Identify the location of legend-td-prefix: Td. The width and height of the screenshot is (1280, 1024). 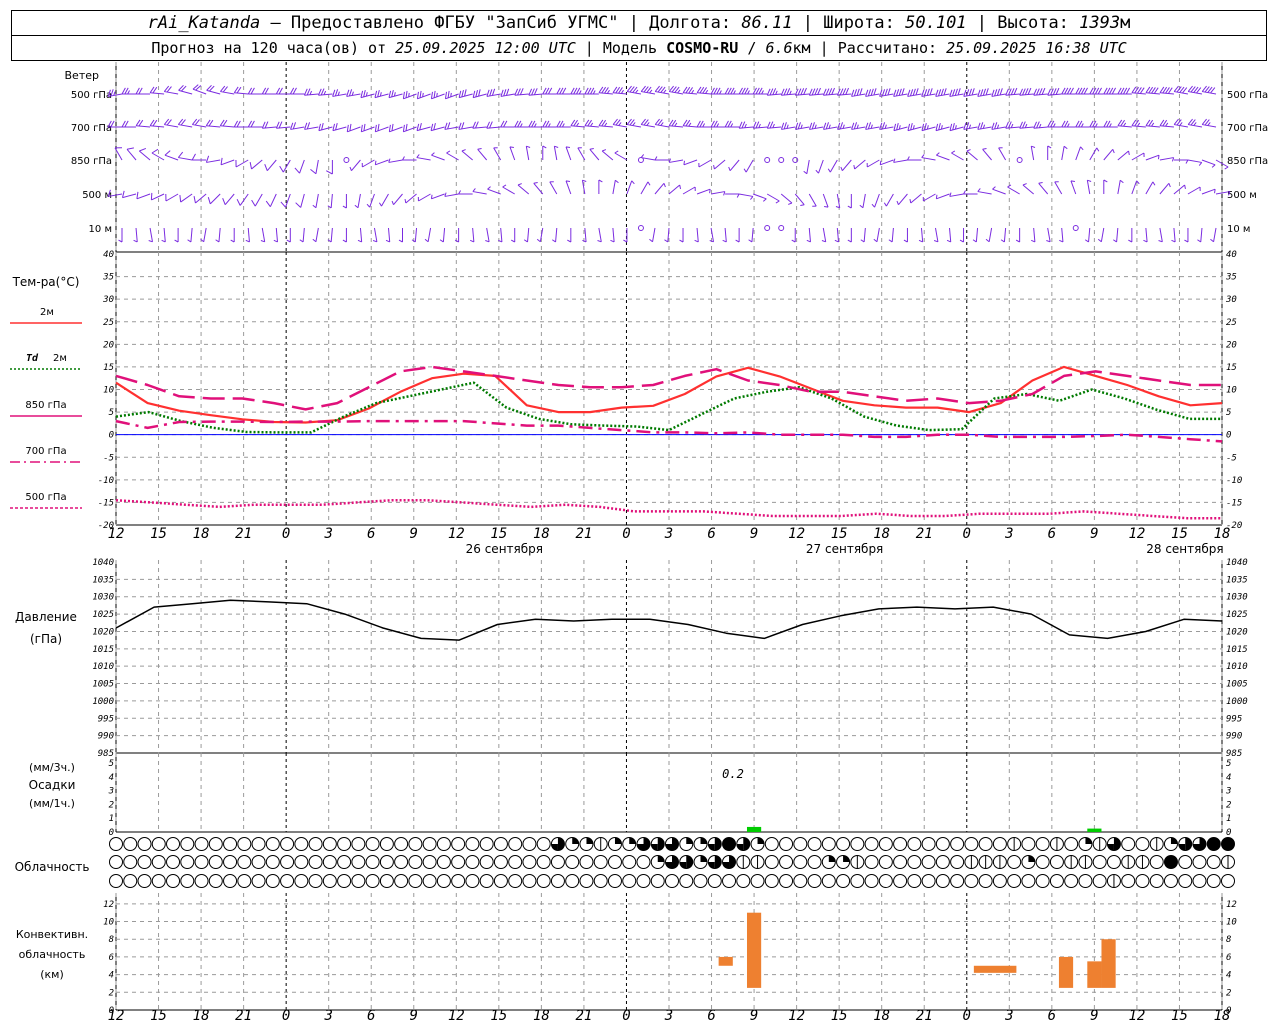
(32, 358).